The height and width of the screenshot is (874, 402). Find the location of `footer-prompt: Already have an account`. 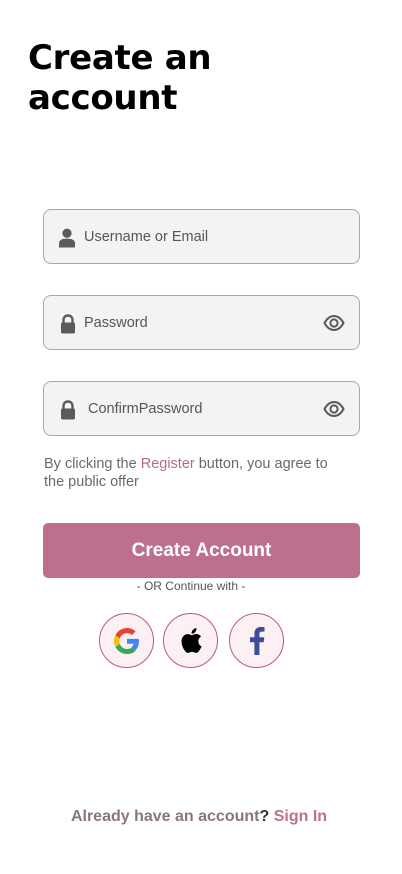

footer-prompt: Already have an account is located at coordinates (165, 816).